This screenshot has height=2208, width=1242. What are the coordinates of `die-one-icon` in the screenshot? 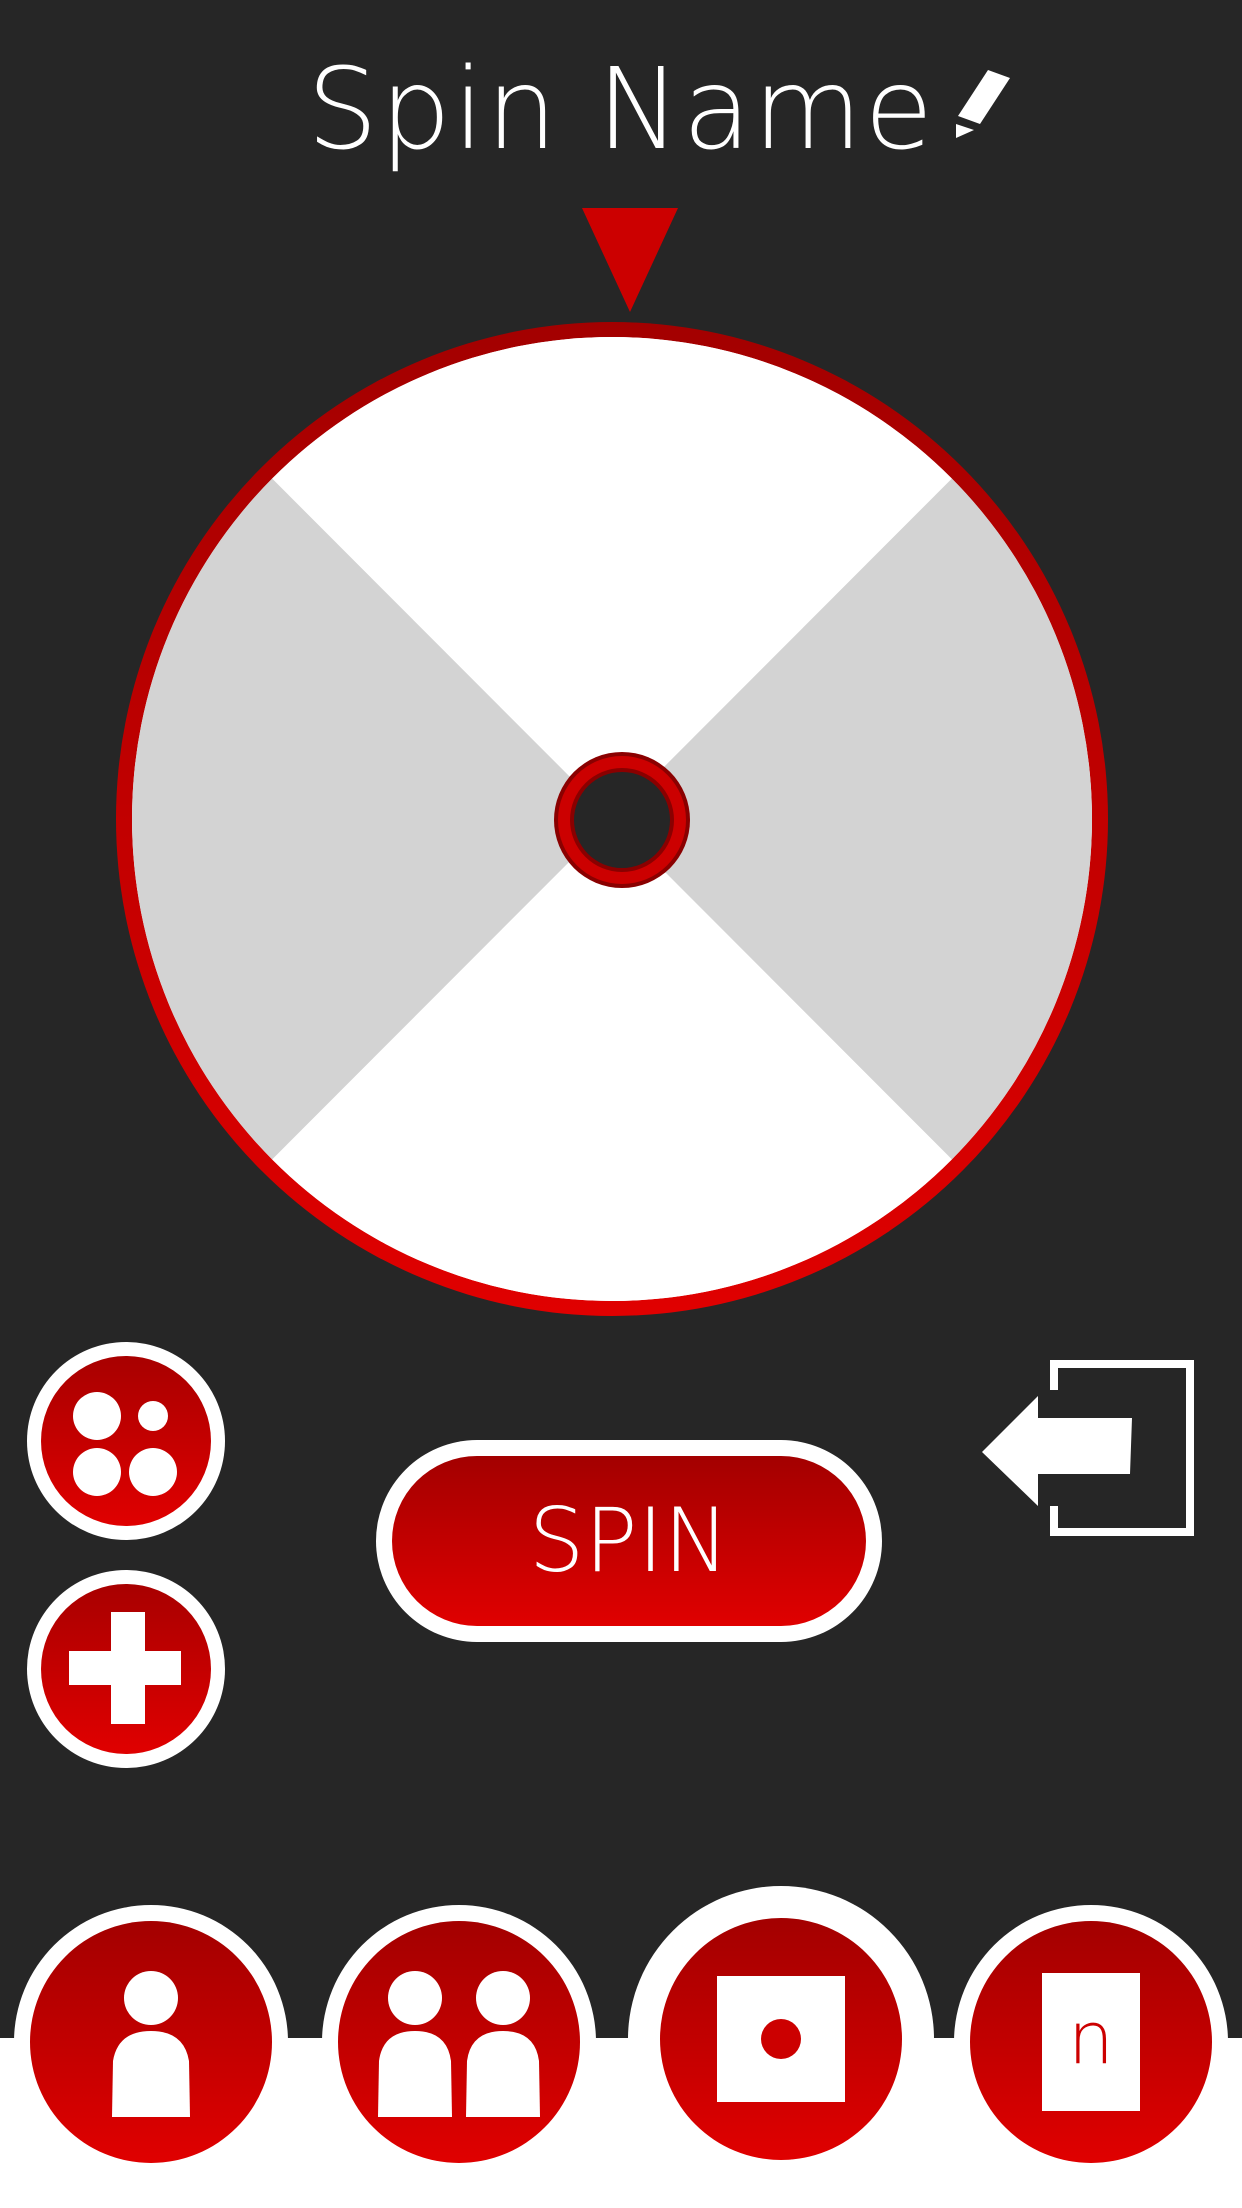 It's located at (781, 2039).